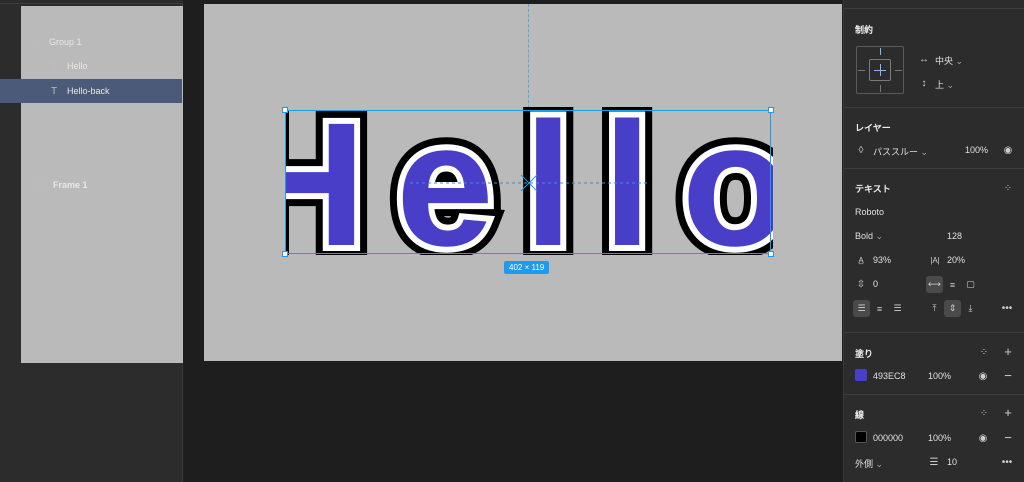 The image size is (1024, 482). I want to click on stroke-more-options-icon: •••, so click(1007, 462).